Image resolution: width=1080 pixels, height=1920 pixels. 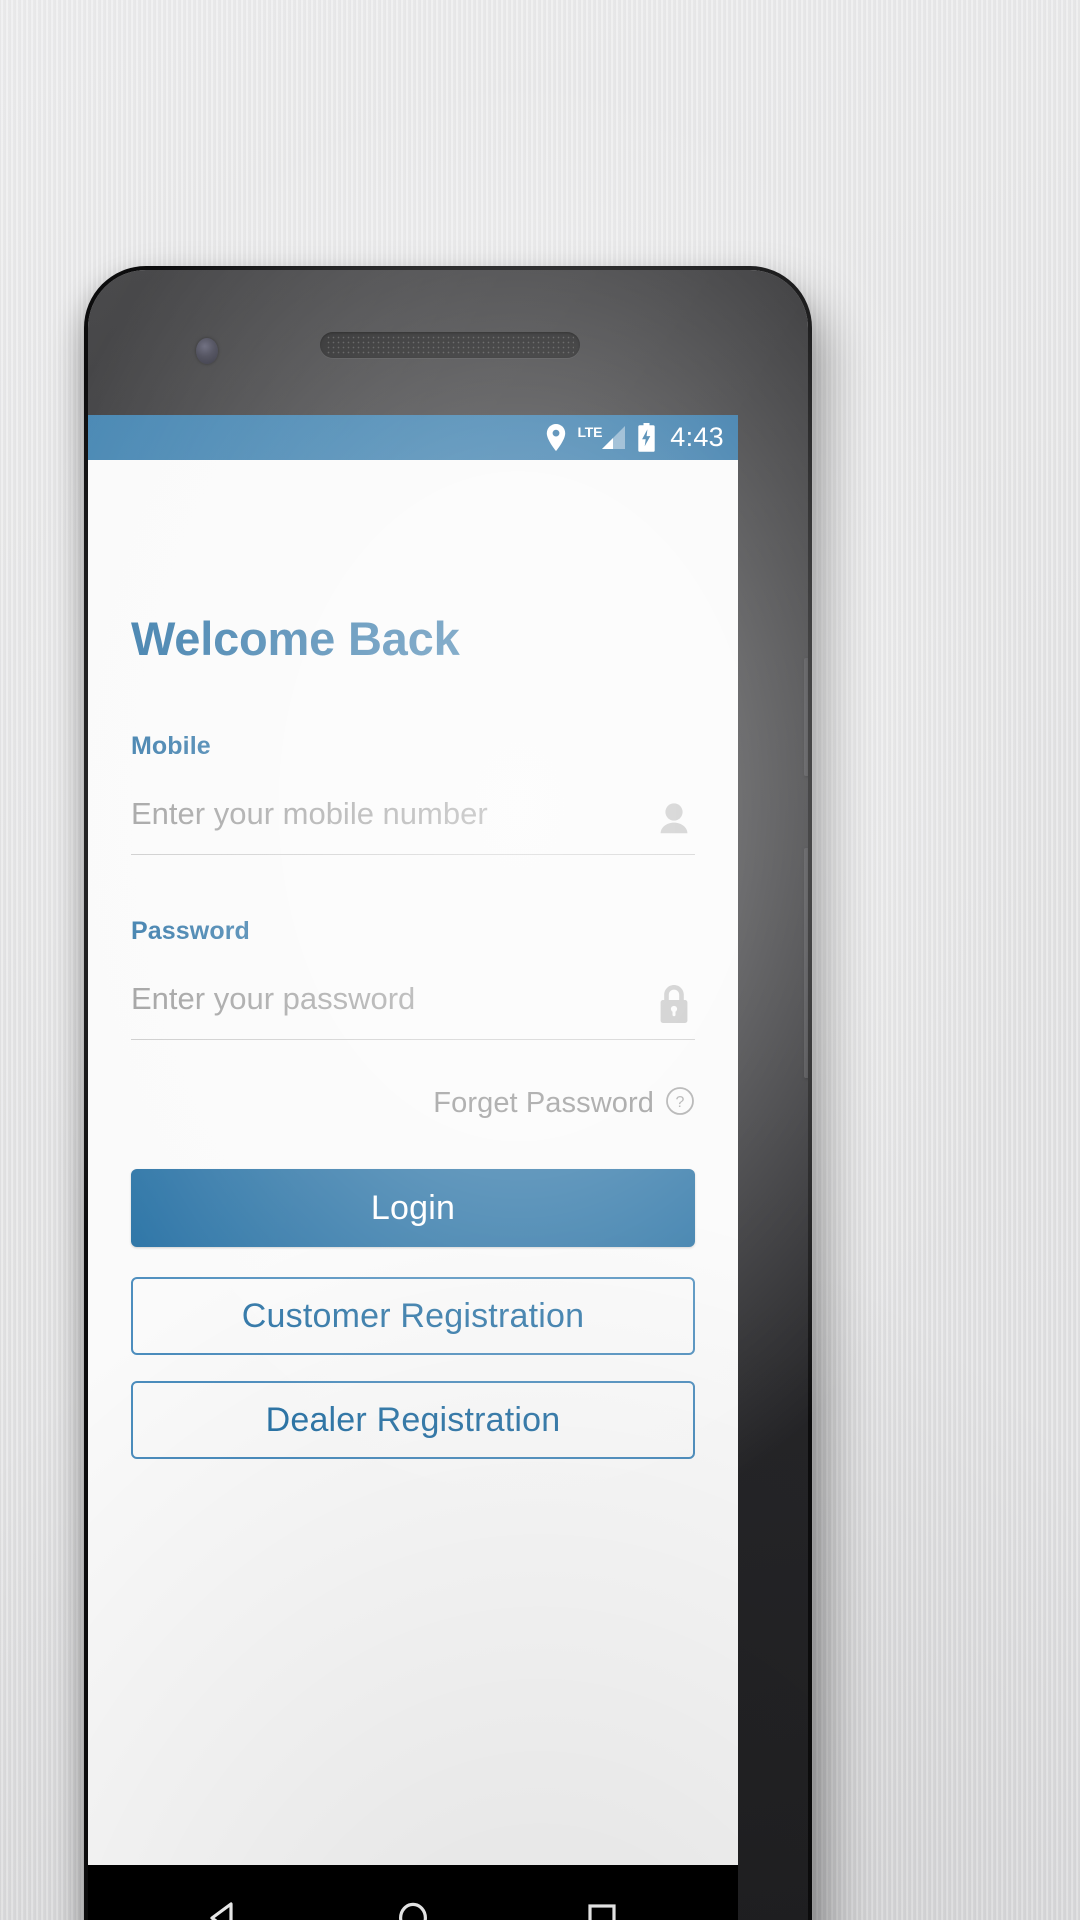 I want to click on earpiece-speaker-grille, so click(x=450, y=345).